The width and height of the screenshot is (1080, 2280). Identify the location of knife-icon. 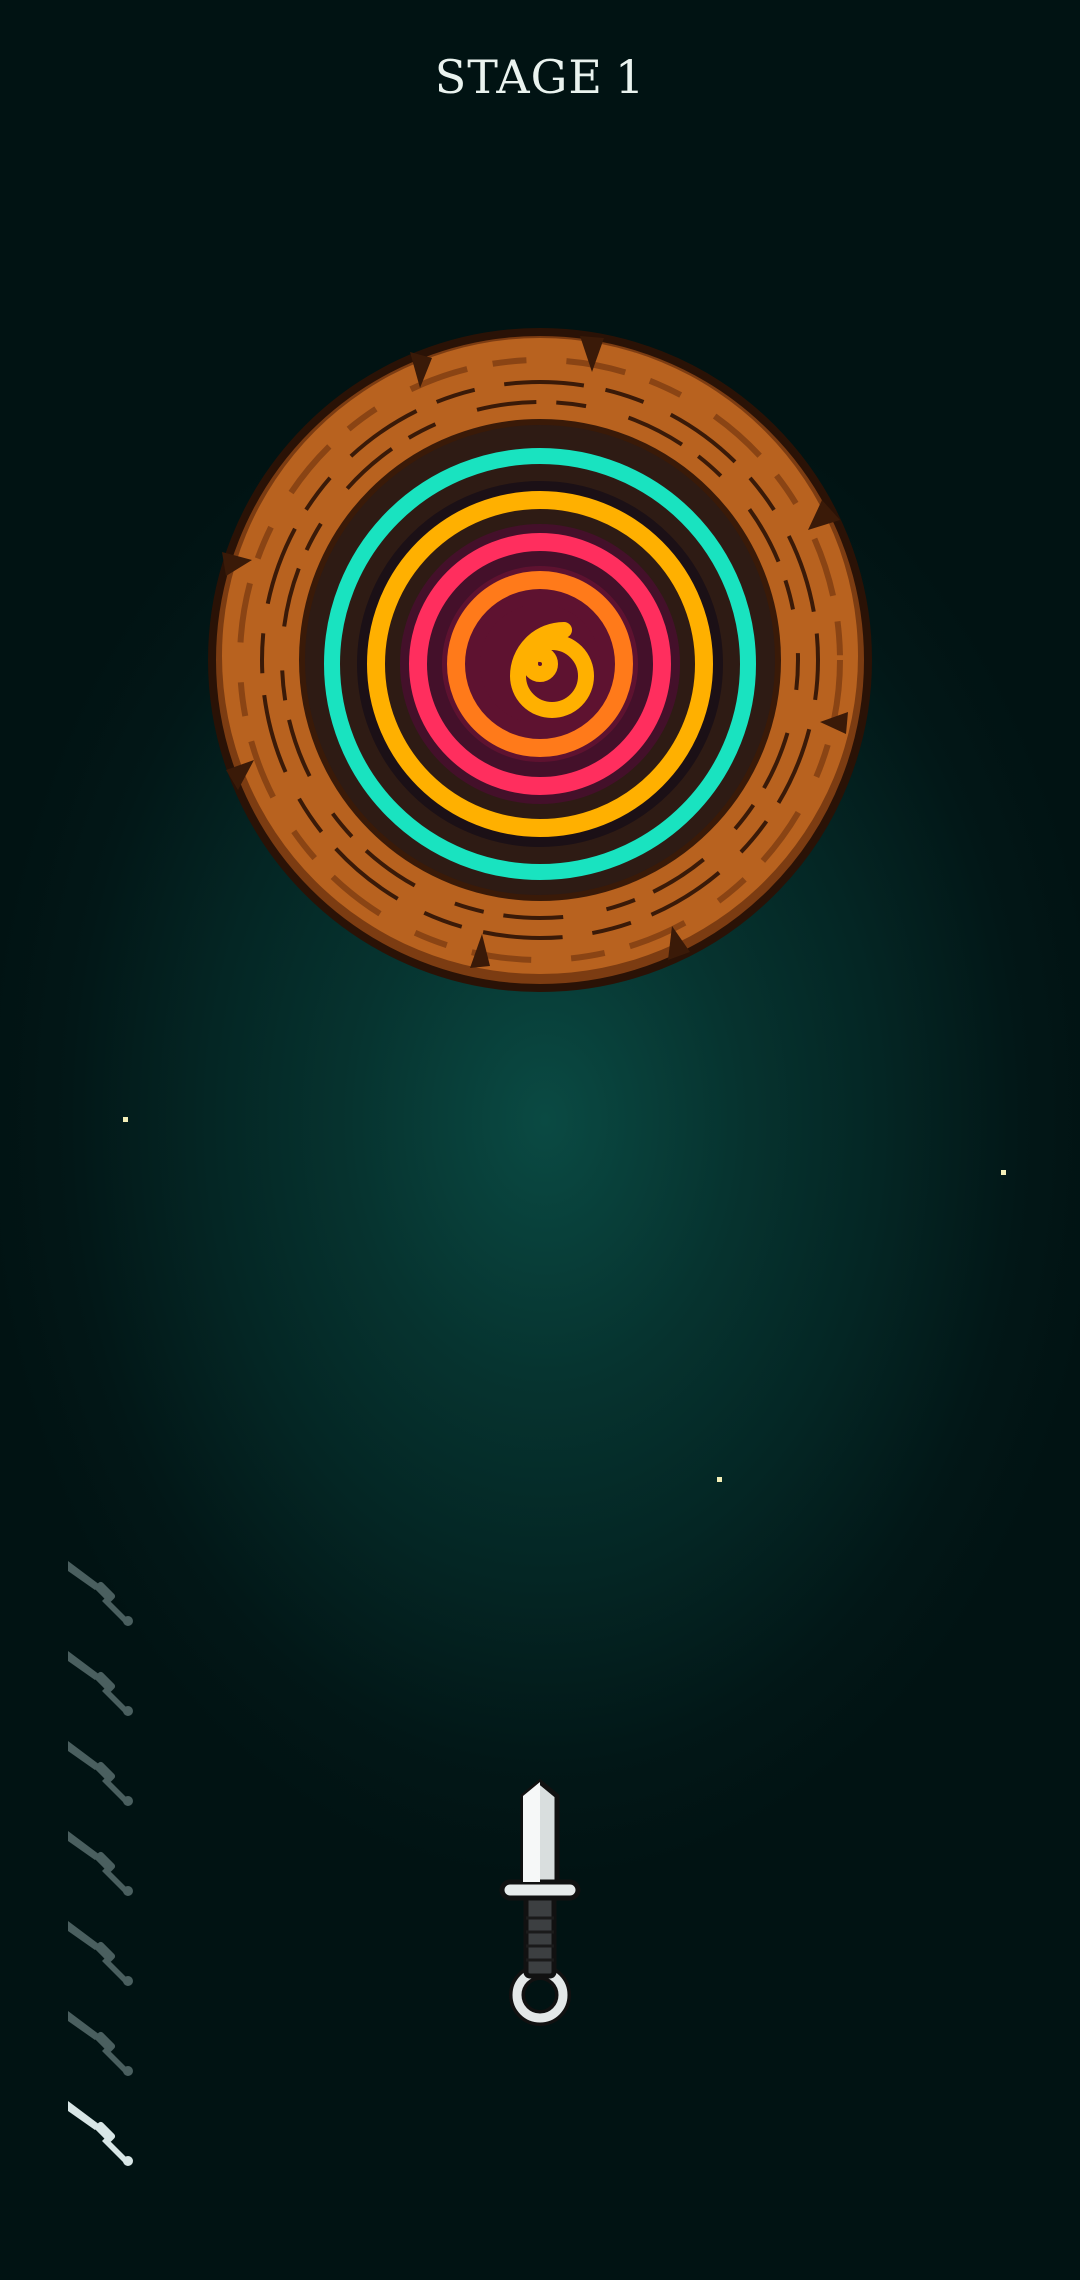
(540, 1900).